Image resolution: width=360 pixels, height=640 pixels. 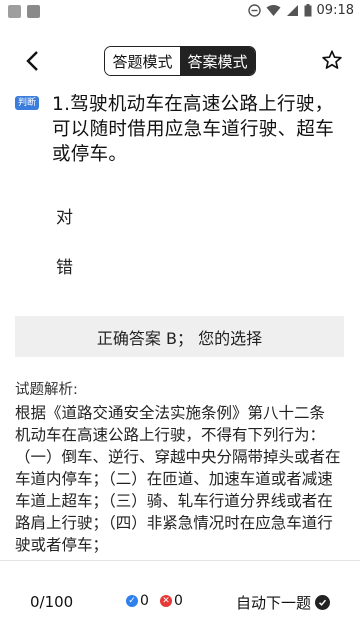 I want to click on auto-next-toggle: 自动下一题, so click(x=283, y=602).